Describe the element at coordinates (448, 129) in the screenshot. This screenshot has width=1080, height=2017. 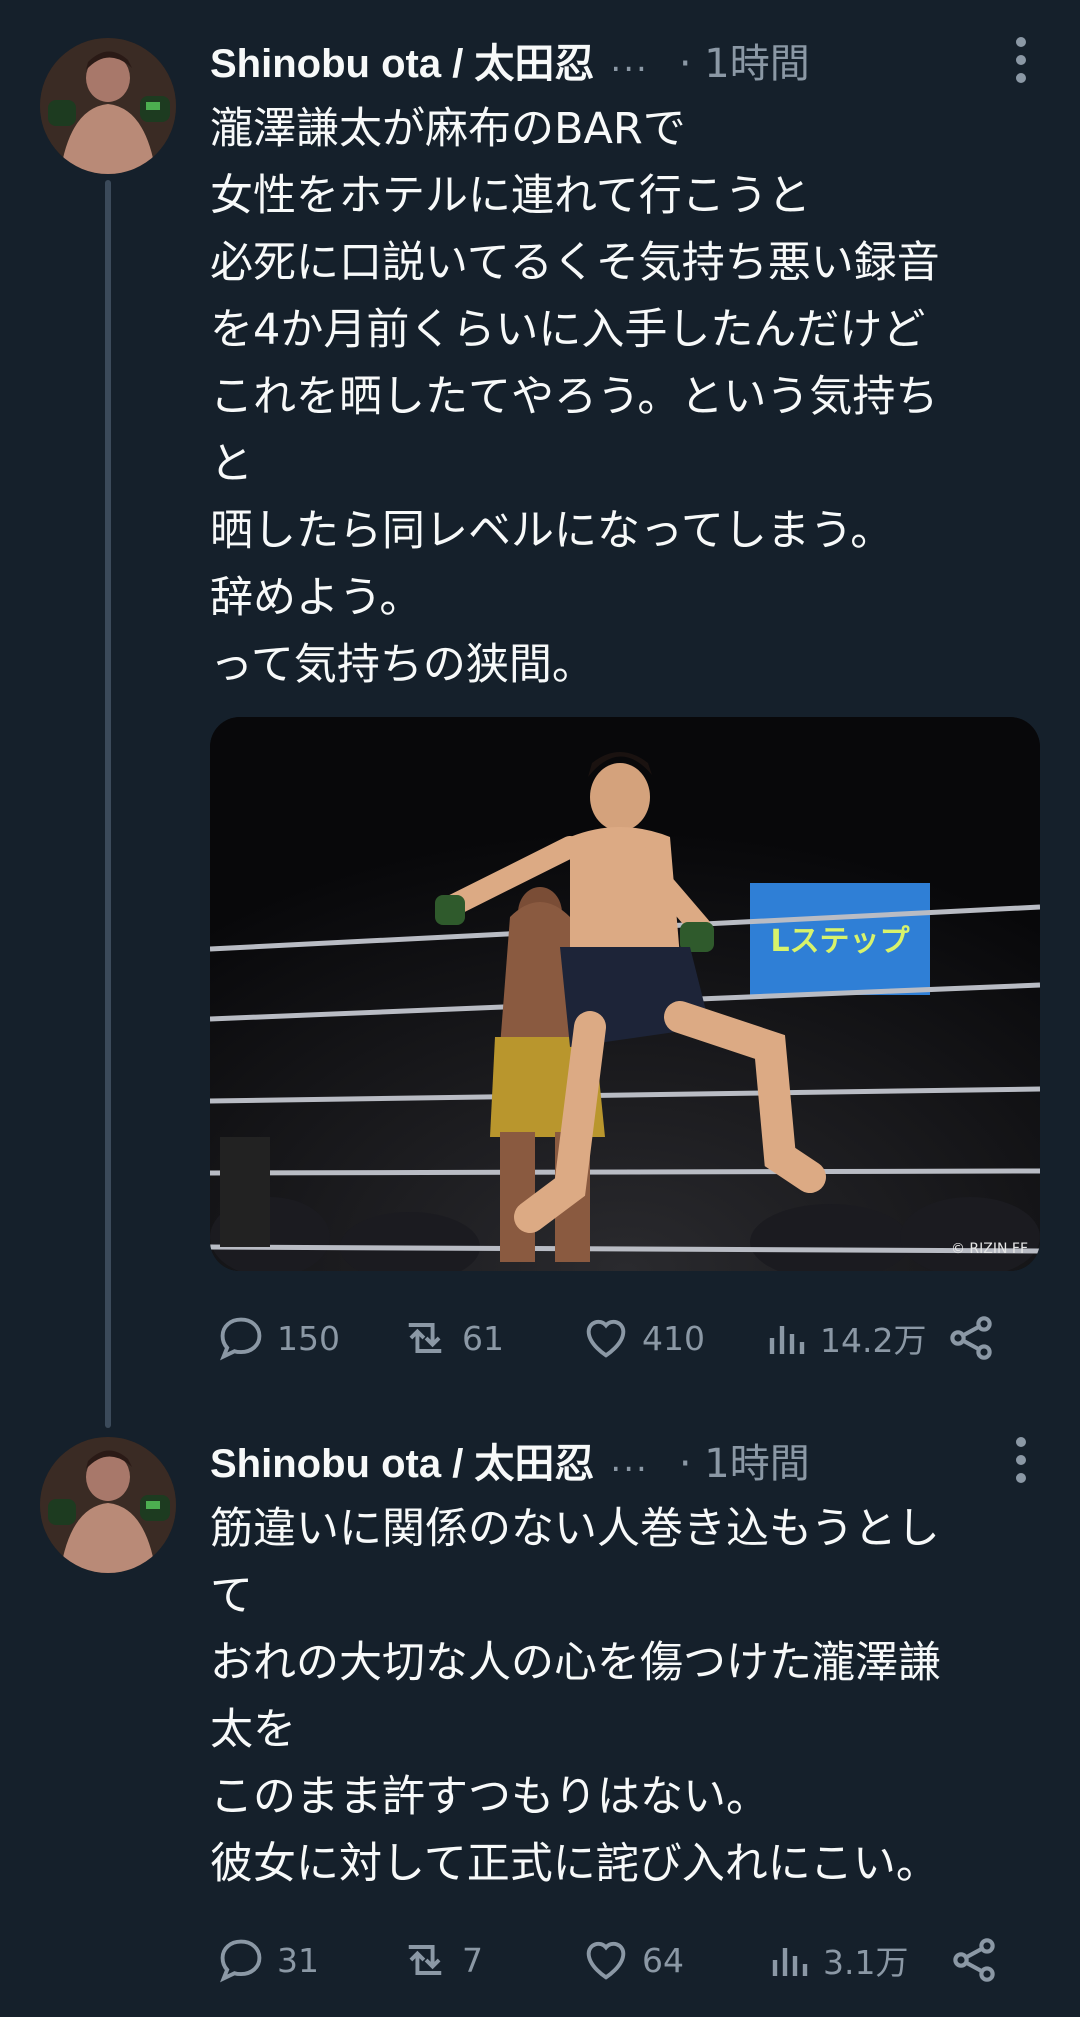
I see `text-line: 瀧澤謙太が麻布のBARで` at that location.